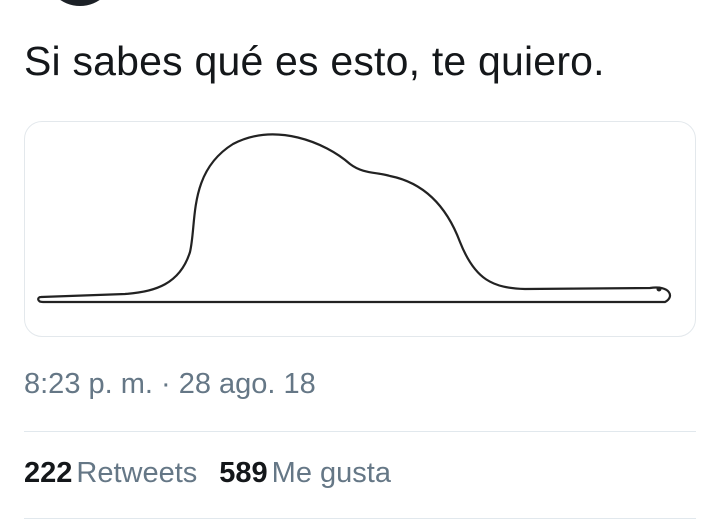  What do you see at coordinates (314, 61) in the screenshot?
I see `tweet-text: Si sabes qué es esto, te quiero.` at bounding box center [314, 61].